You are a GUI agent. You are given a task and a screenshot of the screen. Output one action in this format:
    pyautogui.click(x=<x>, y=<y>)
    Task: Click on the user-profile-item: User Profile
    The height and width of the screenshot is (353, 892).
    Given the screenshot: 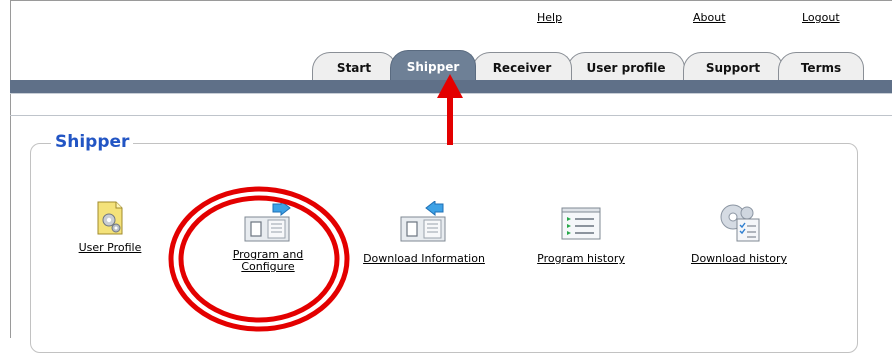 What is the action you would take?
    pyautogui.click(x=110, y=227)
    